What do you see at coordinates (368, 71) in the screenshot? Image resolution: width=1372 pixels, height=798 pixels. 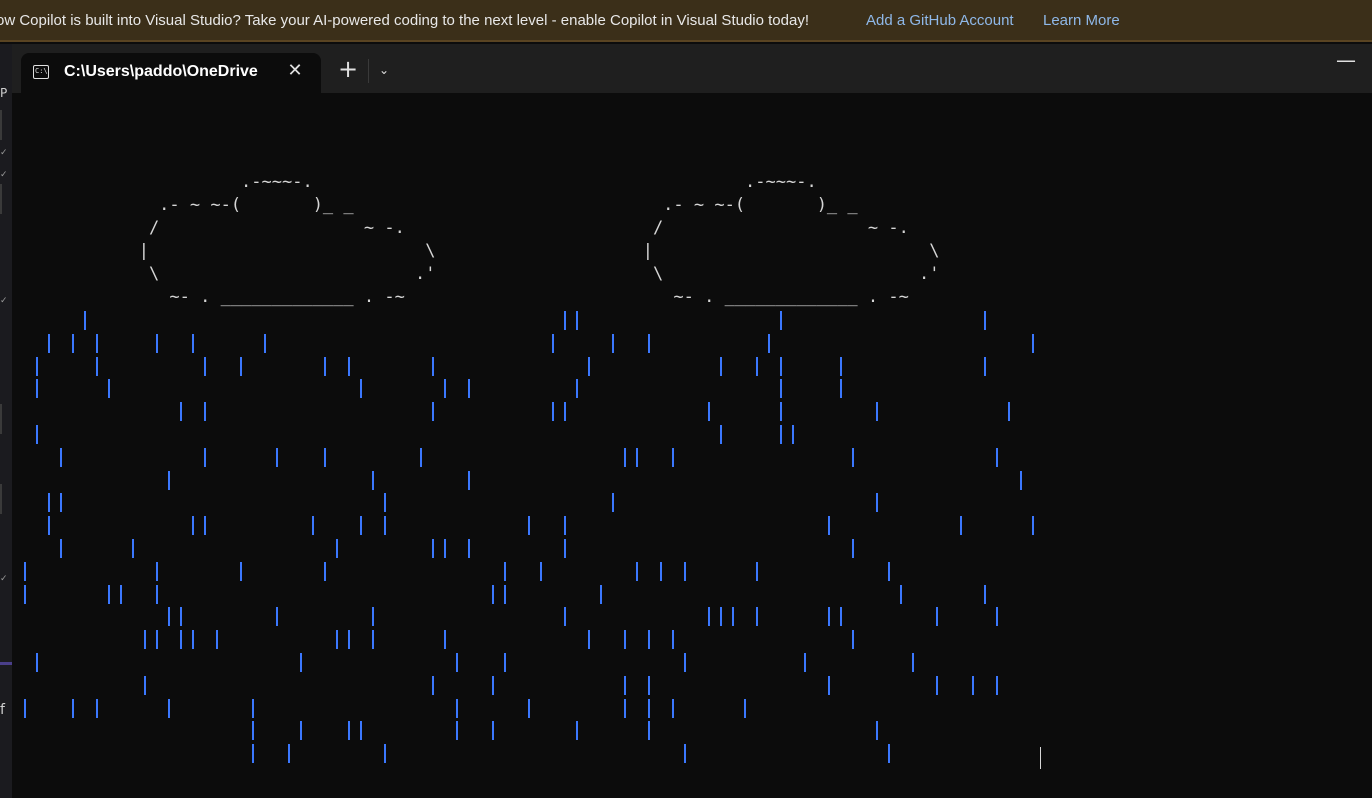 I see `toolbar-divider` at bounding box center [368, 71].